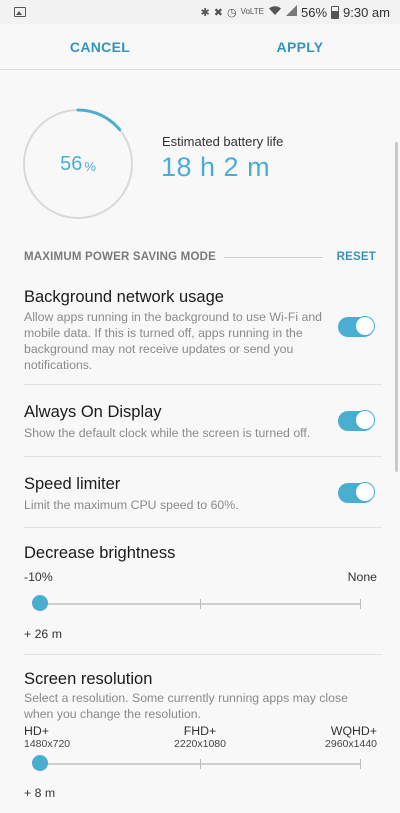 Image resolution: width=400 pixels, height=813 pixels. What do you see at coordinates (71, 163) in the screenshot?
I see `battery-percent-value: 56` at bounding box center [71, 163].